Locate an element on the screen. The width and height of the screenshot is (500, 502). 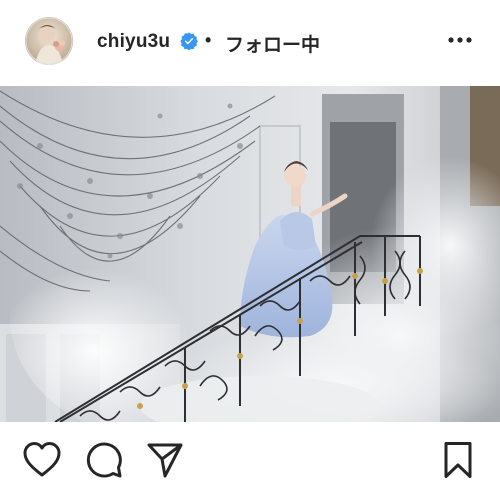
avatar-image is located at coordinates (49, 41).